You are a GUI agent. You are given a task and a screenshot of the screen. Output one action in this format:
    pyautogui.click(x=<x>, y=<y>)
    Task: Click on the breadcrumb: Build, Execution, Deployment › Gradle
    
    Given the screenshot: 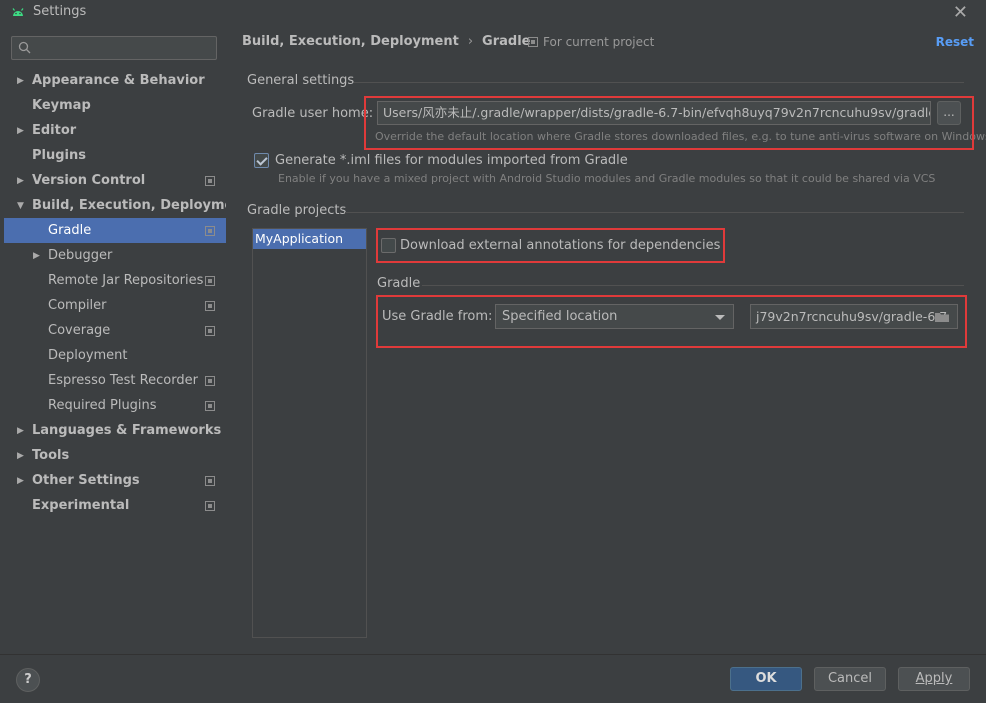 What is the action you would take?
    pyautogui.click(x=386, y=41)
    